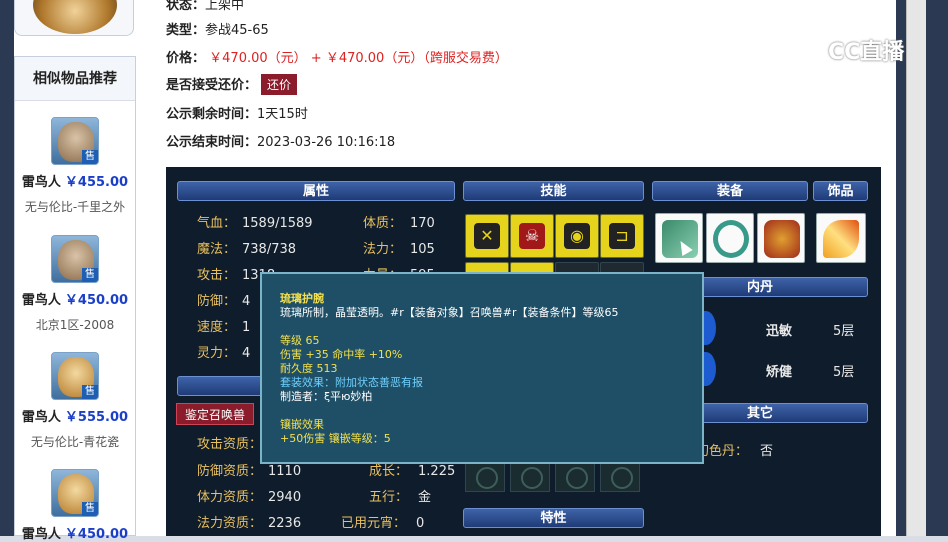 The image size is (948, 542). What do you see at coordinates (553, 518) in the screenshot?
I see `traits-header: 特性` at bounding box center [553, 518].